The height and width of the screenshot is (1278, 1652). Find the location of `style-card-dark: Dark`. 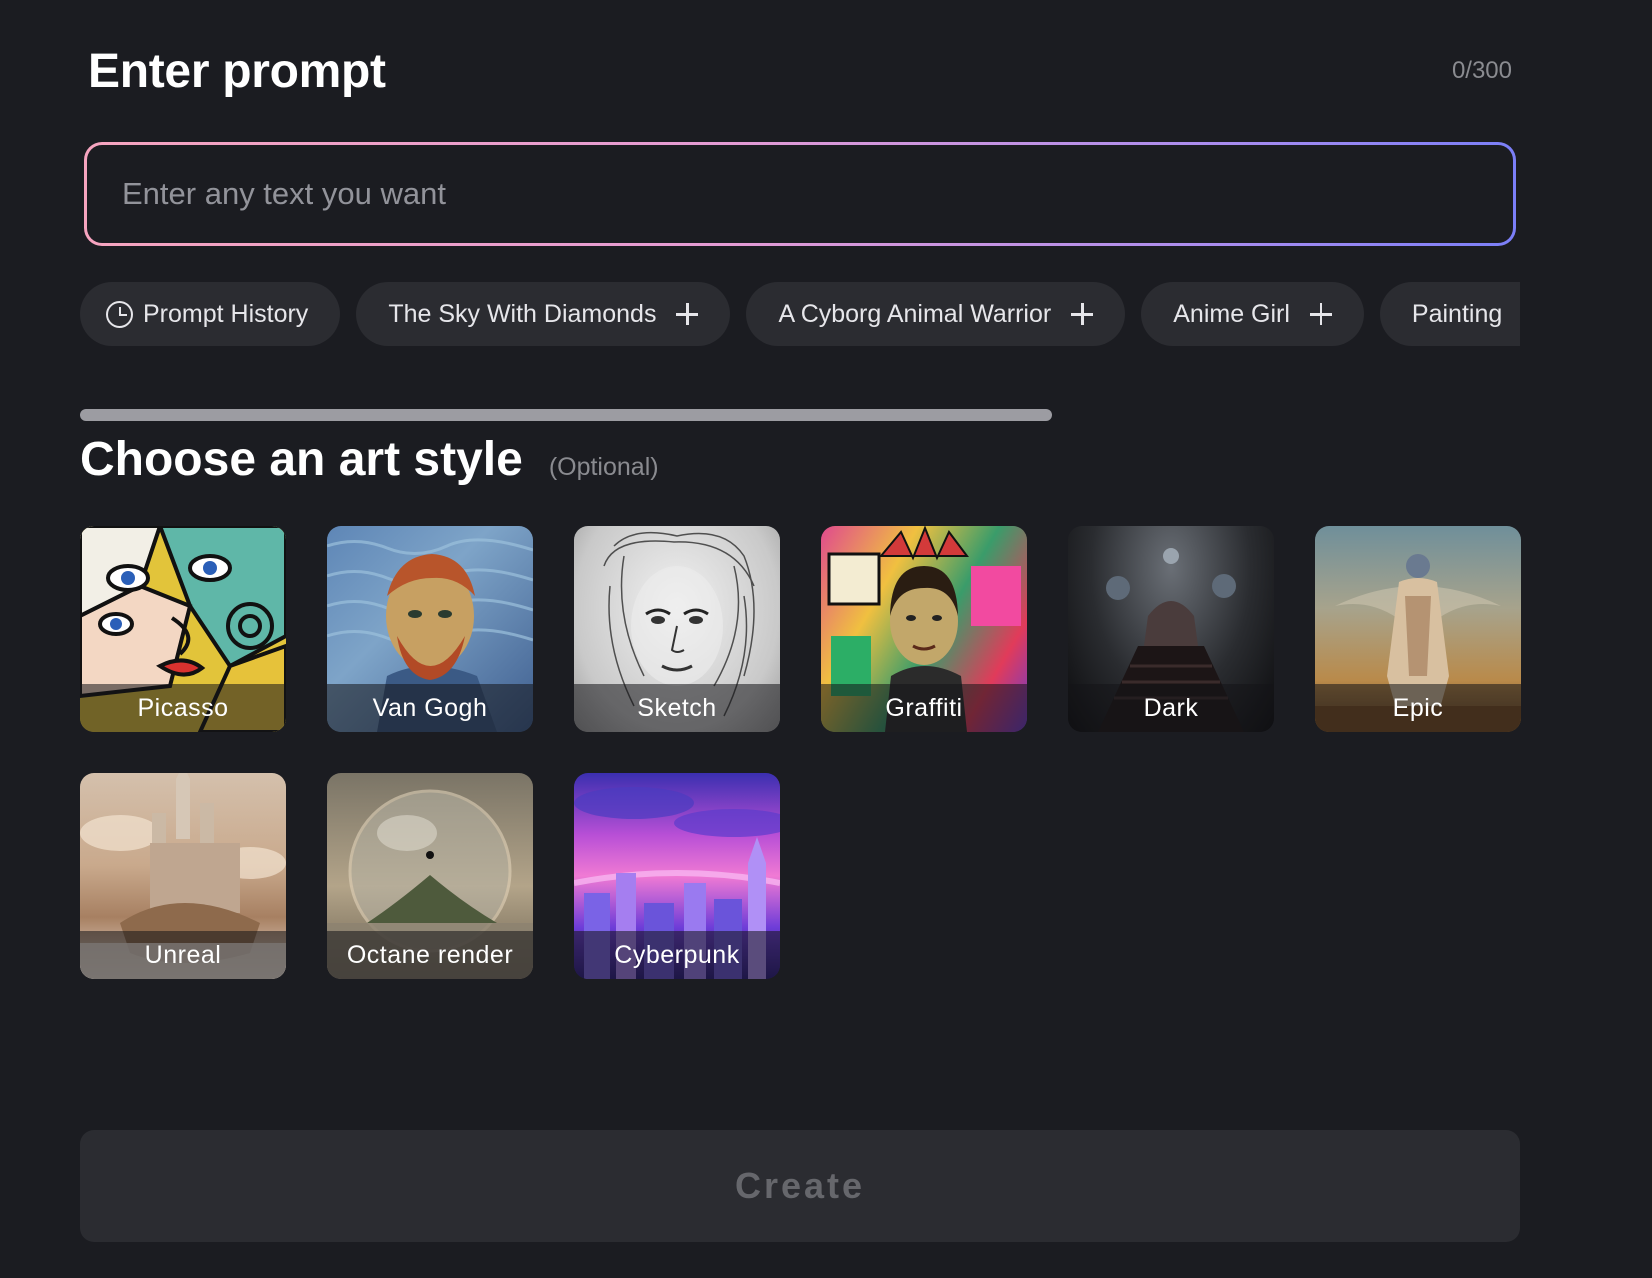

style-card-dark: Dark is located at coordinates (1171, 629).